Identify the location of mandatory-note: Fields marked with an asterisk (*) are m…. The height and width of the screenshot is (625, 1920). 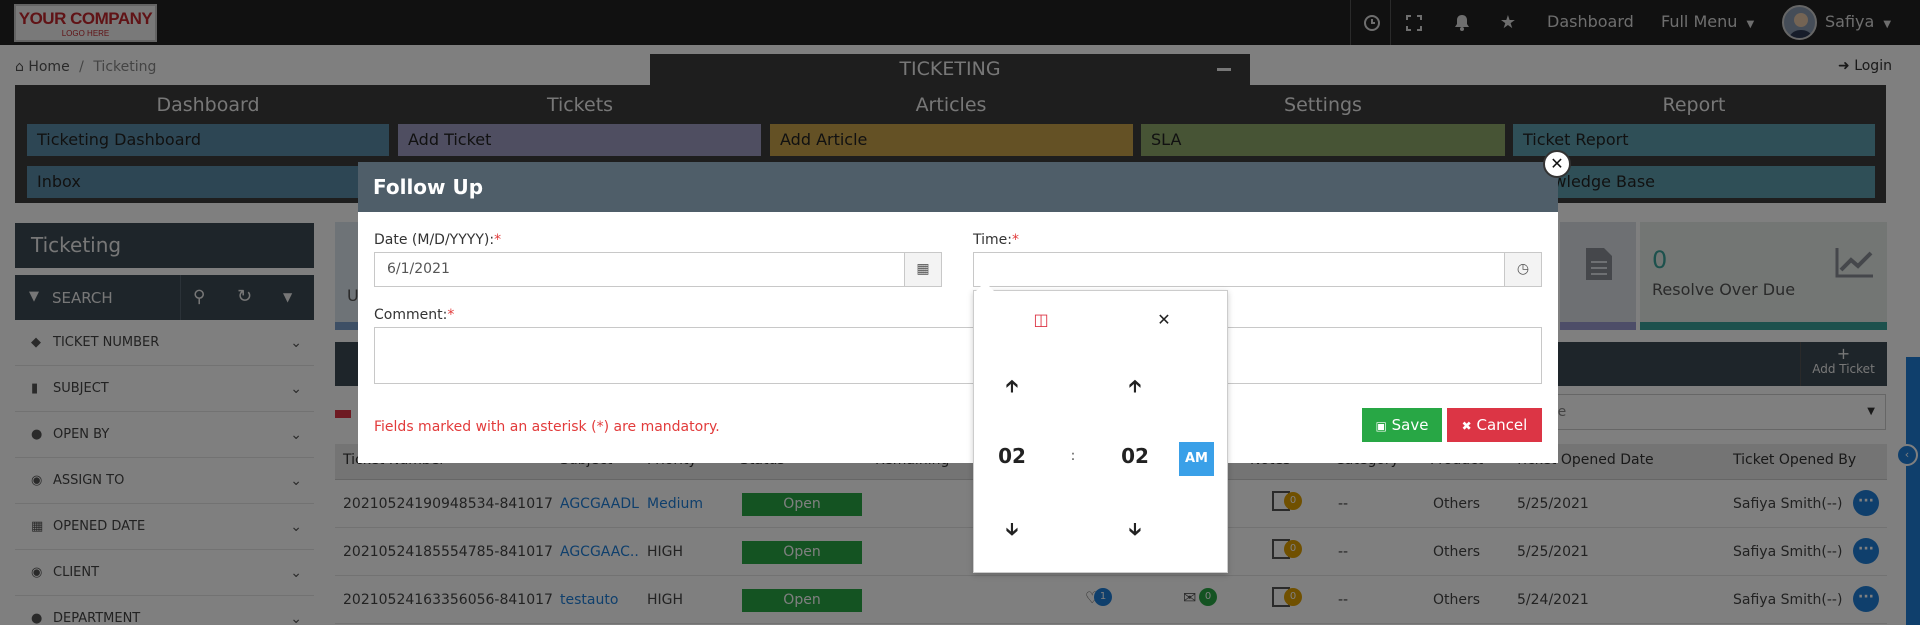
(547, 427).